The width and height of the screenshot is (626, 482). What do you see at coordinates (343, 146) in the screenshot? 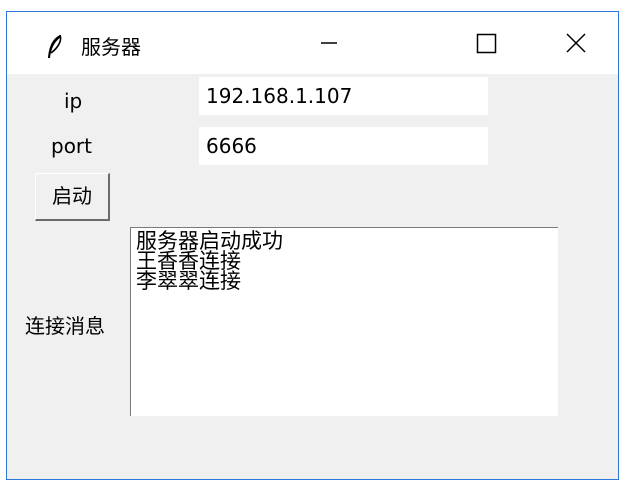
I see `port-input: 6666` at bounding box center [343, 146].